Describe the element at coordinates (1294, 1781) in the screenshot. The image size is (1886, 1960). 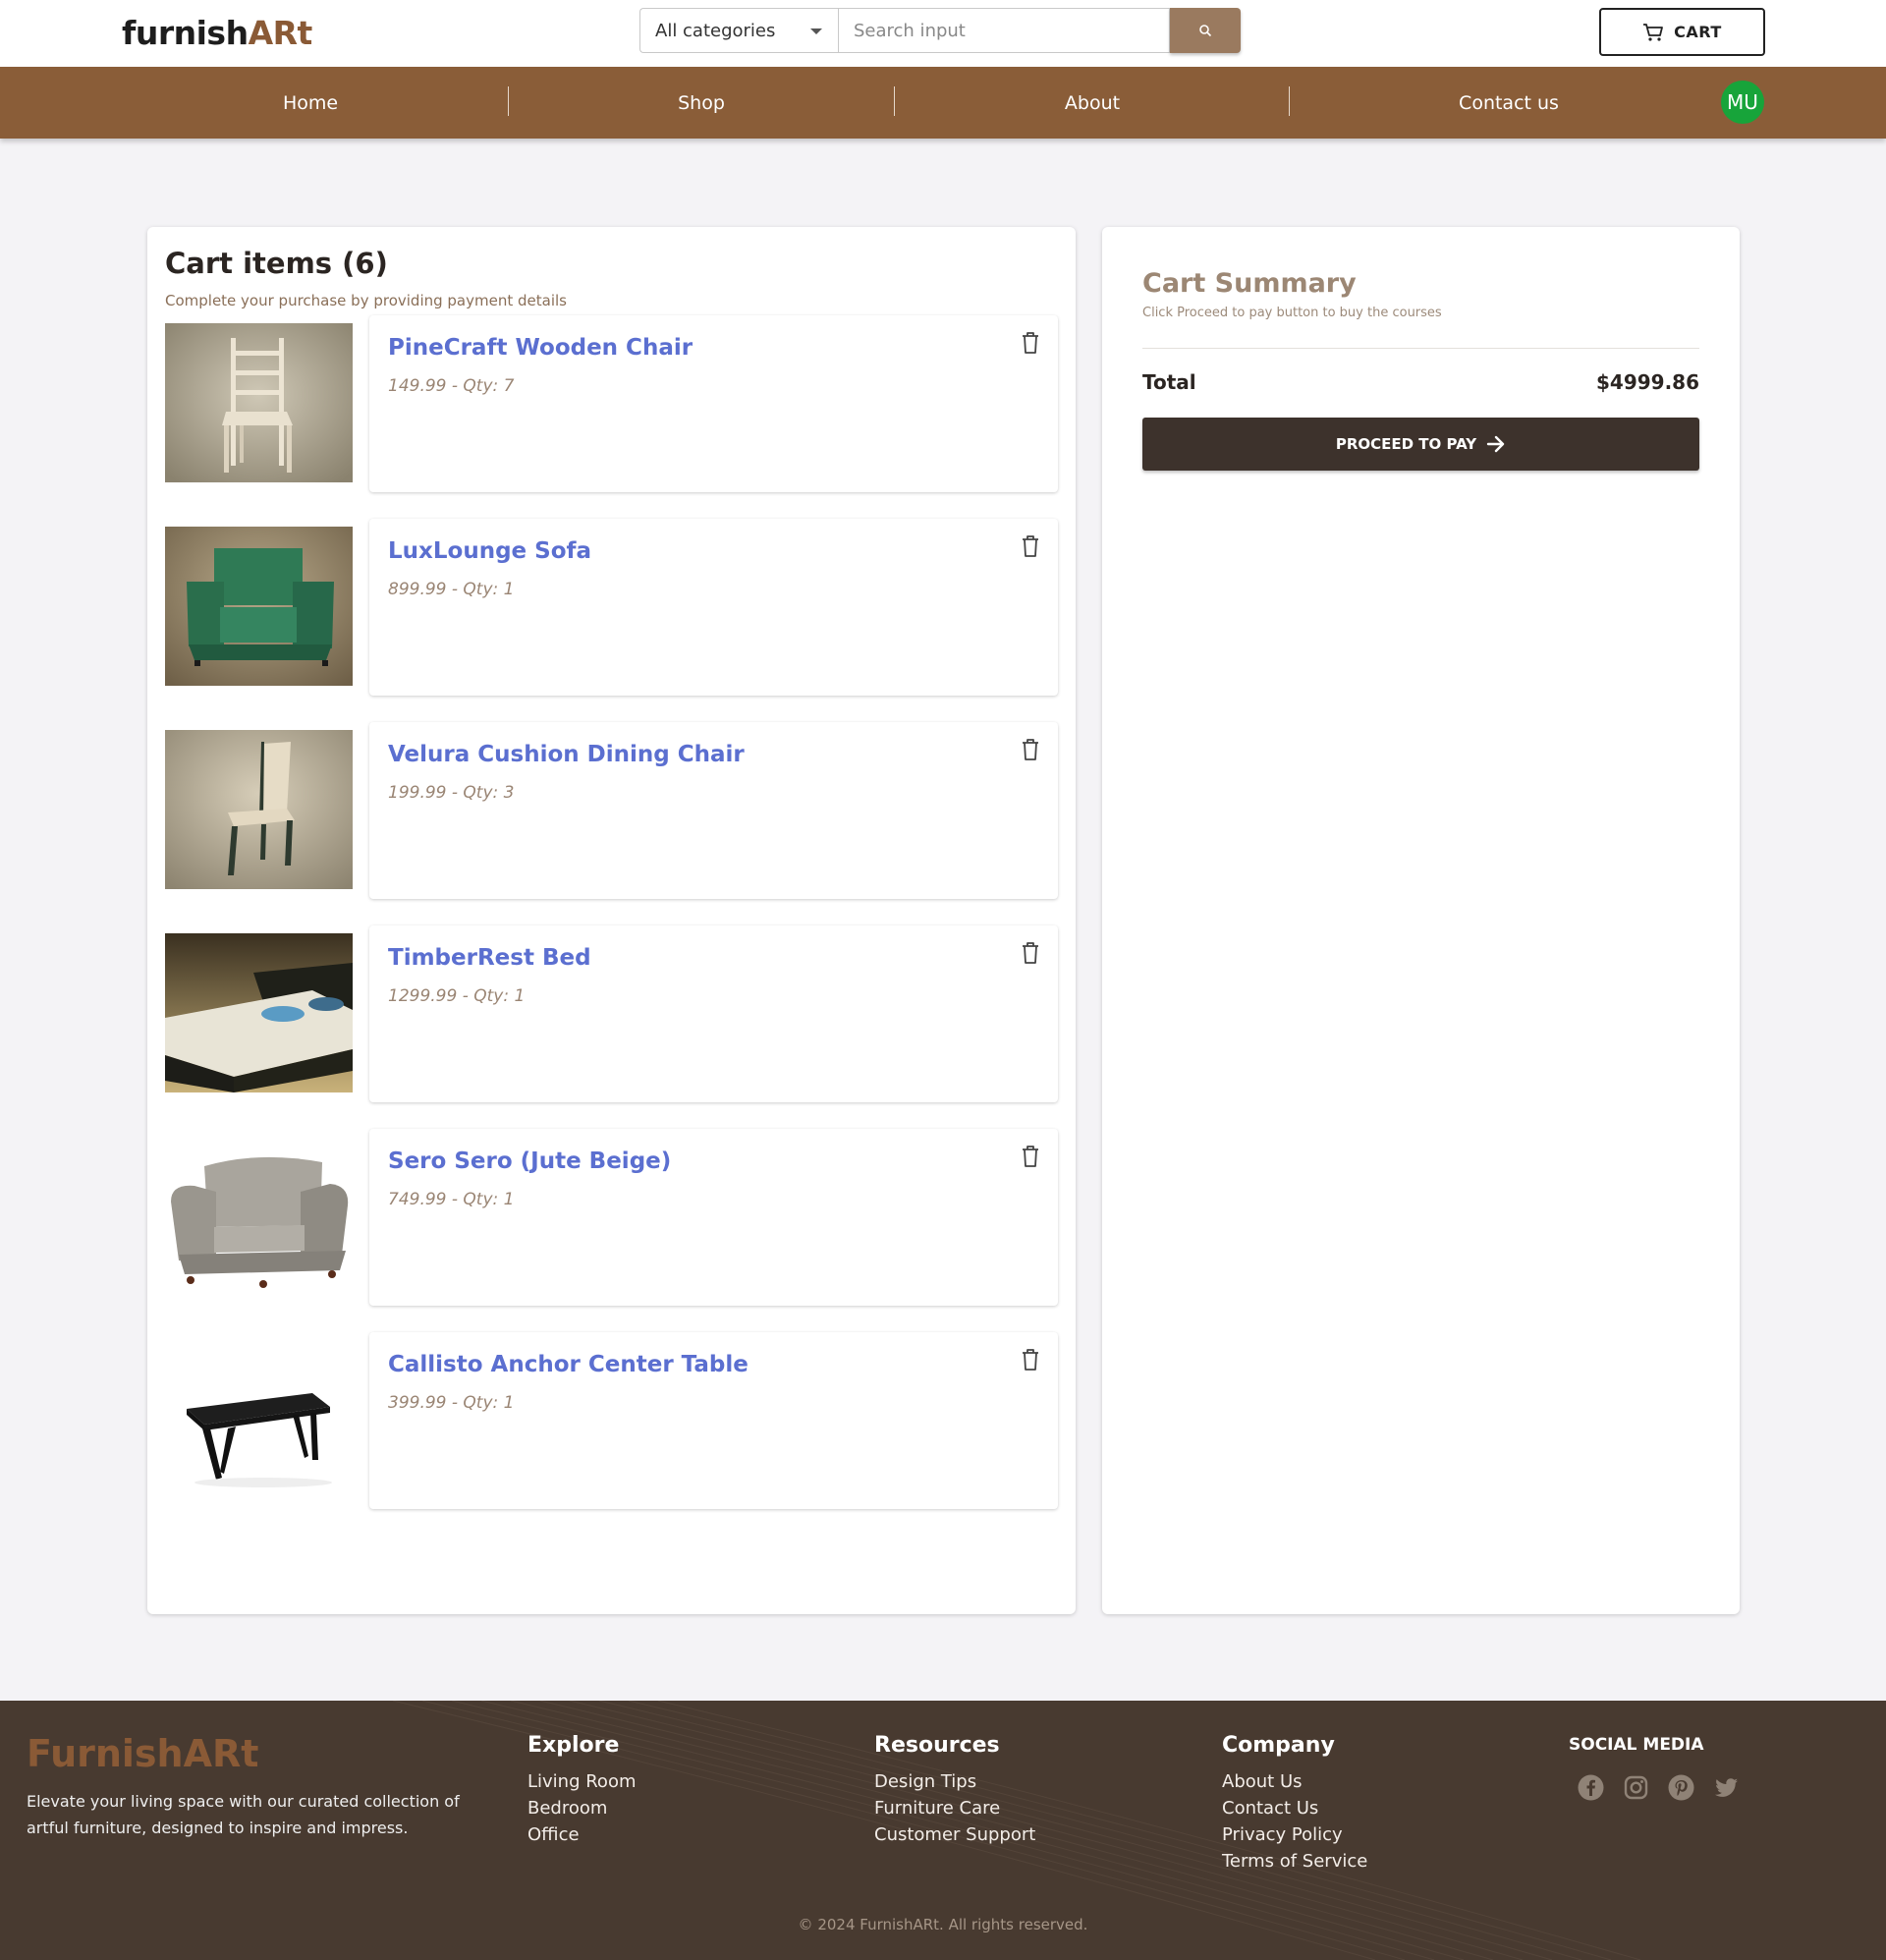
I see `footer-link: About Us` at that location.